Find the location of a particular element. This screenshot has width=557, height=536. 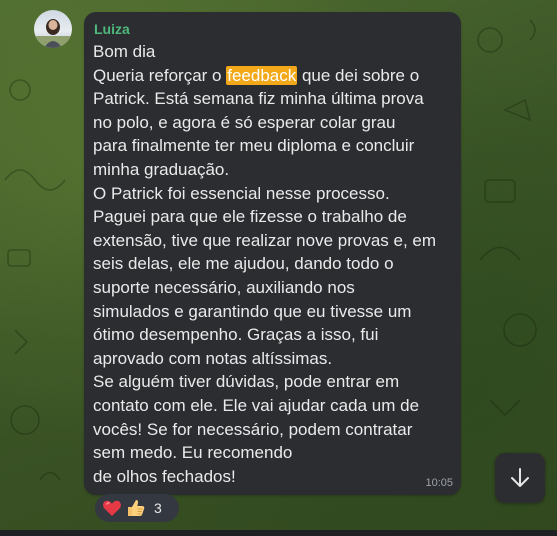

message-line: ótimo desempenho. Graças a isso, fui is located at coordinates (236, 335).